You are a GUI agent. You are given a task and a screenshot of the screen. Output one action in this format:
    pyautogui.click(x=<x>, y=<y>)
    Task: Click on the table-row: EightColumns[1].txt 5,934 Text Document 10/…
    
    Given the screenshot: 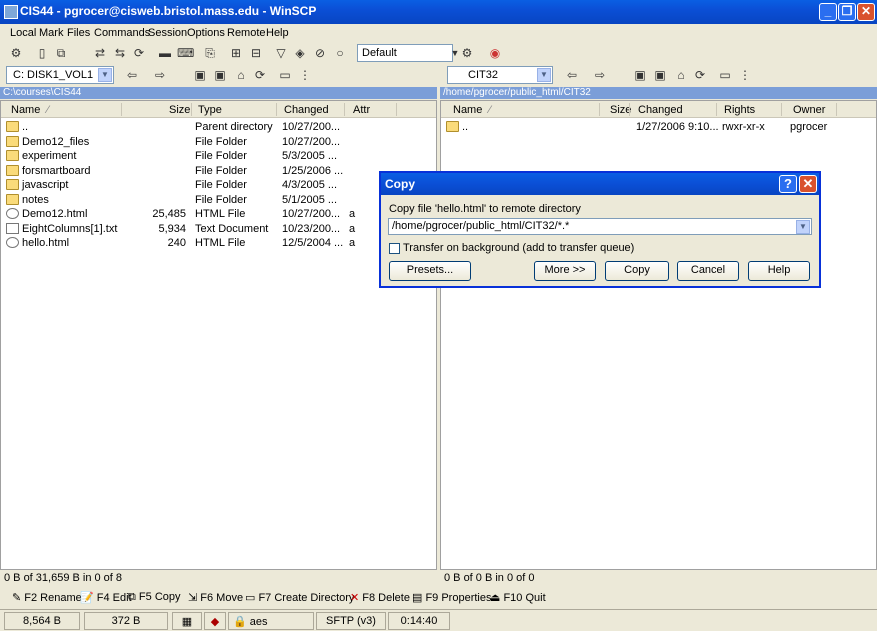 What is the action you would take?
    pyautogui.click(x=218, y=229)
    